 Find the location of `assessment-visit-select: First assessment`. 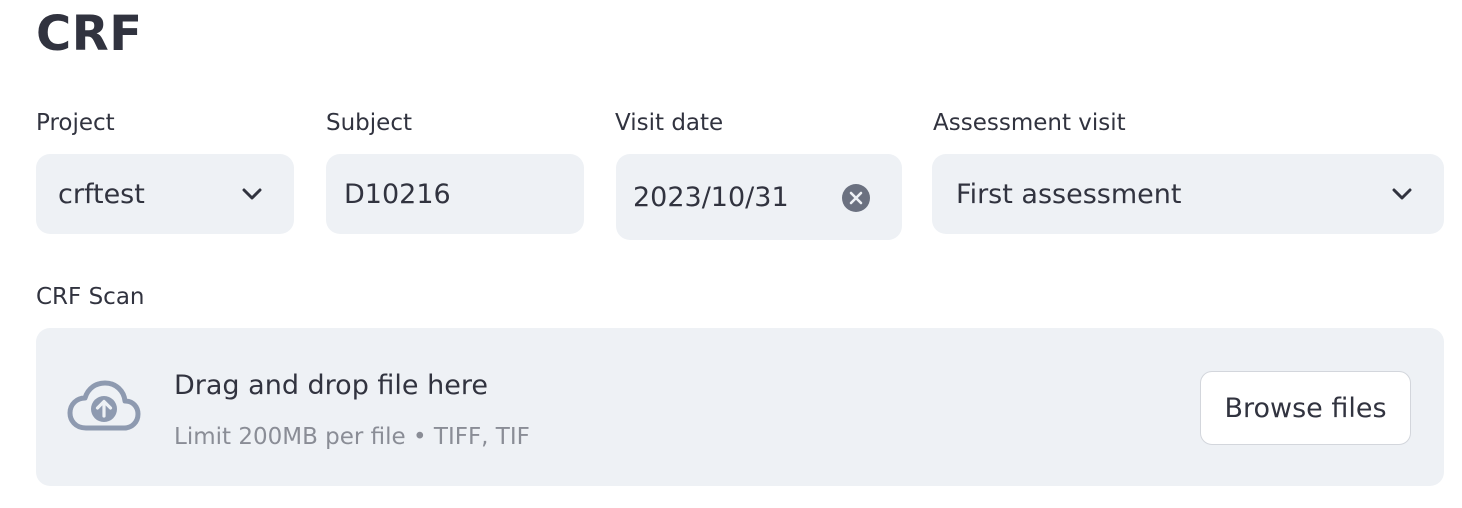

assessment-visit-select: First assessment is located at coordinates (1188, 194).